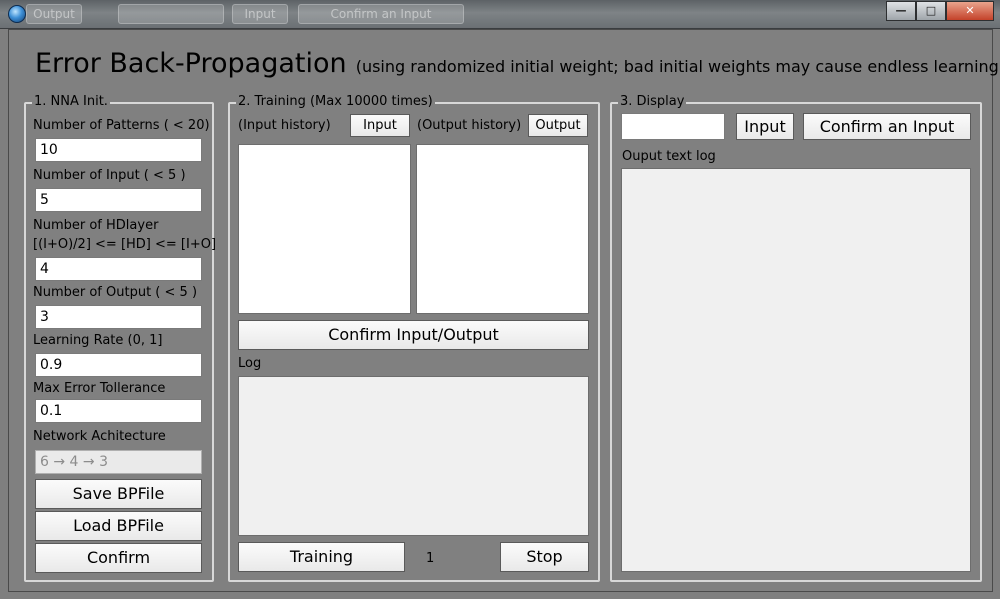 The width and height of the screenshot is (1000, 599). What do you see at coordinates (121, 125) in the screenshot?
I see `patterns-label: Number of Patterns ( < 20)` at bounding box center [121, 125].